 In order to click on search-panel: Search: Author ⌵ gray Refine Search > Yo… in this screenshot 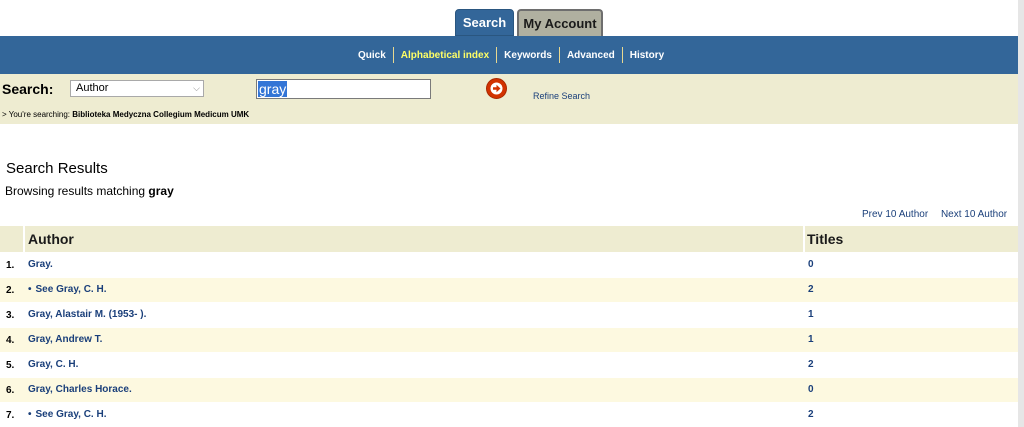, I will do `click(509, 99)`.